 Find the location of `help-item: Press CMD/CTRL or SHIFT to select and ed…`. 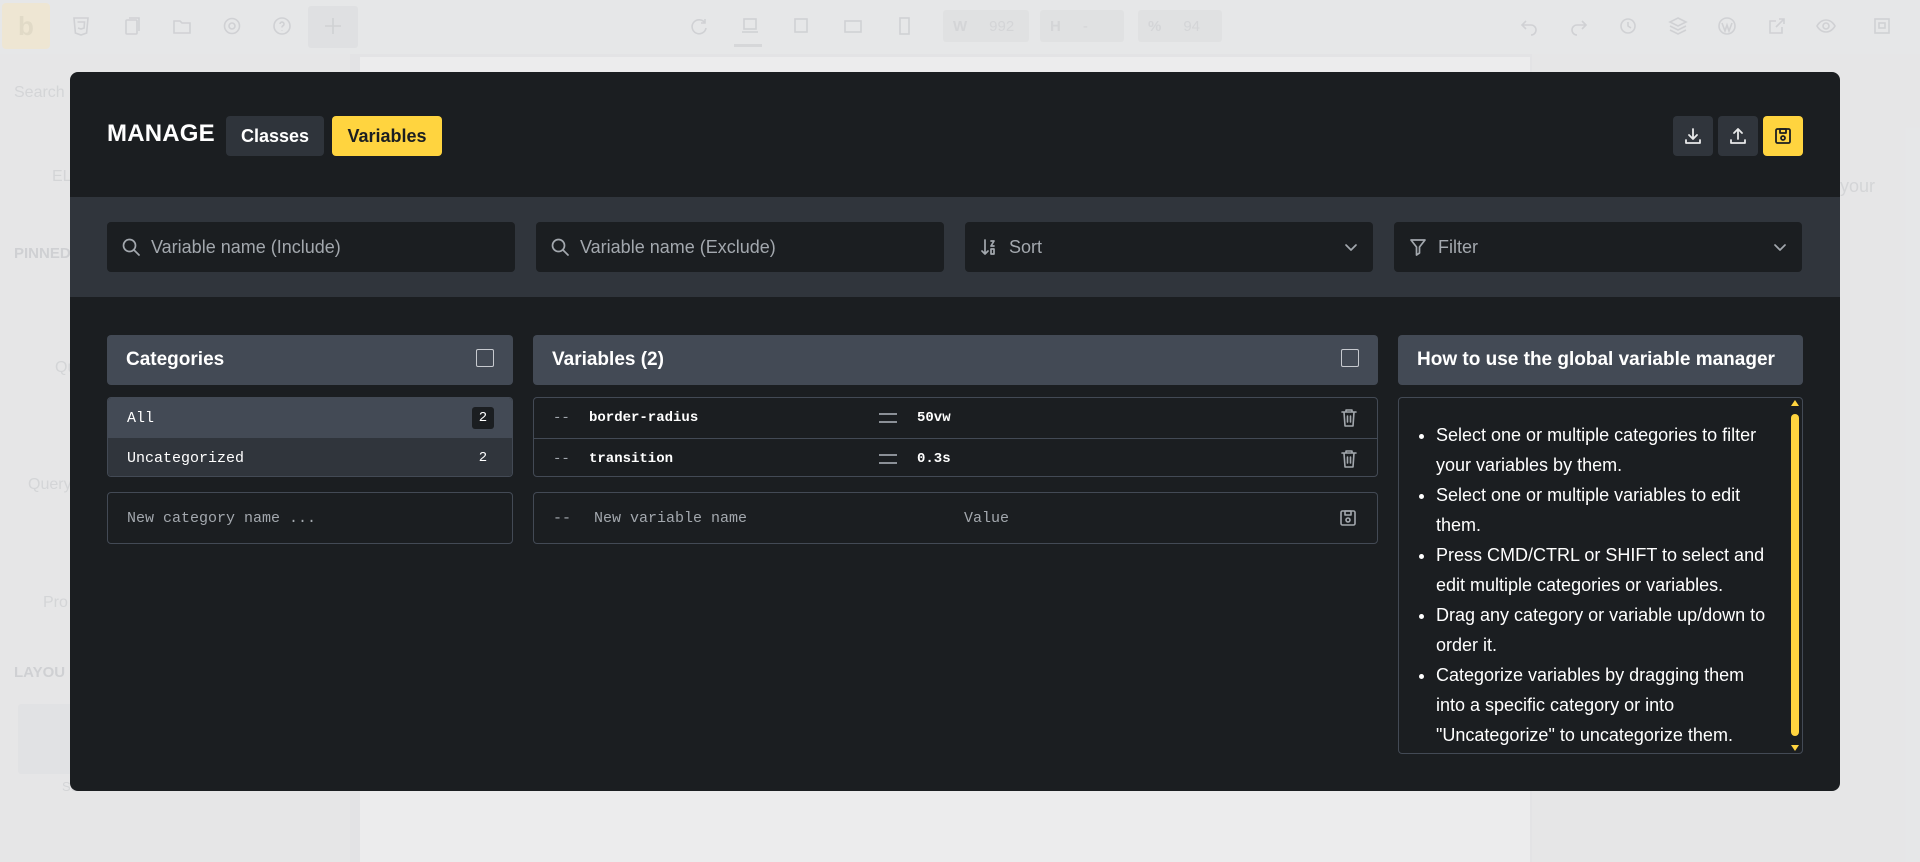

help-item: Press CMD/CTRL or SHIFT to select and ed… is located at coordinates (1605, 570).